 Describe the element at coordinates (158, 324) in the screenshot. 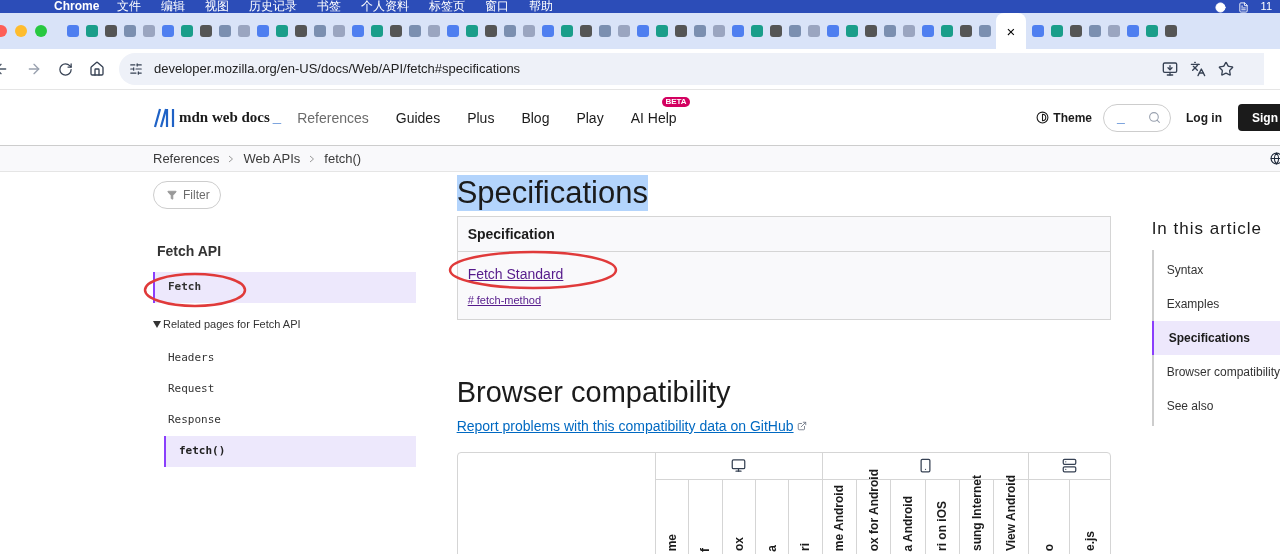

I see `disclosure-triangle-icon` at that location.